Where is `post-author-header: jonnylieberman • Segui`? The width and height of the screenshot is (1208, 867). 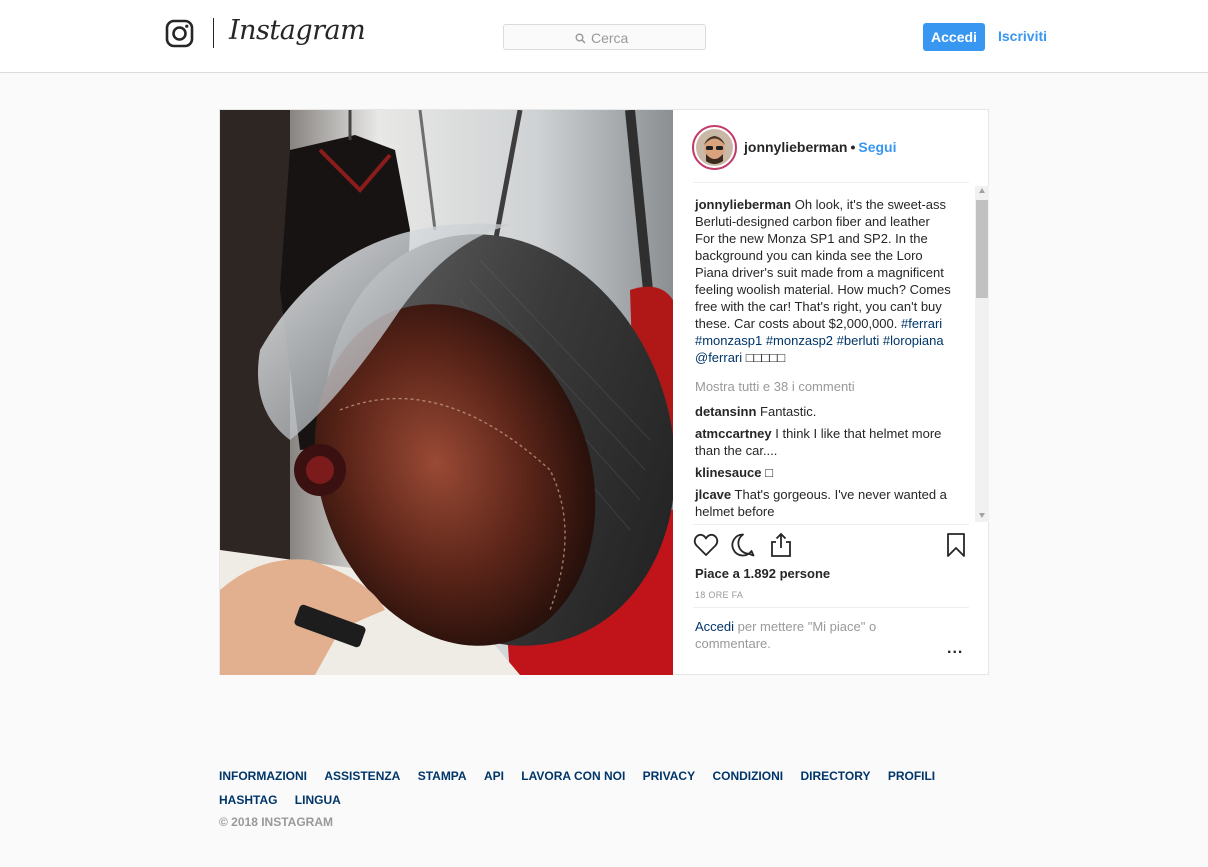 post-author-header: jonnylieberman • Segui is located at coordinates (820, 147).